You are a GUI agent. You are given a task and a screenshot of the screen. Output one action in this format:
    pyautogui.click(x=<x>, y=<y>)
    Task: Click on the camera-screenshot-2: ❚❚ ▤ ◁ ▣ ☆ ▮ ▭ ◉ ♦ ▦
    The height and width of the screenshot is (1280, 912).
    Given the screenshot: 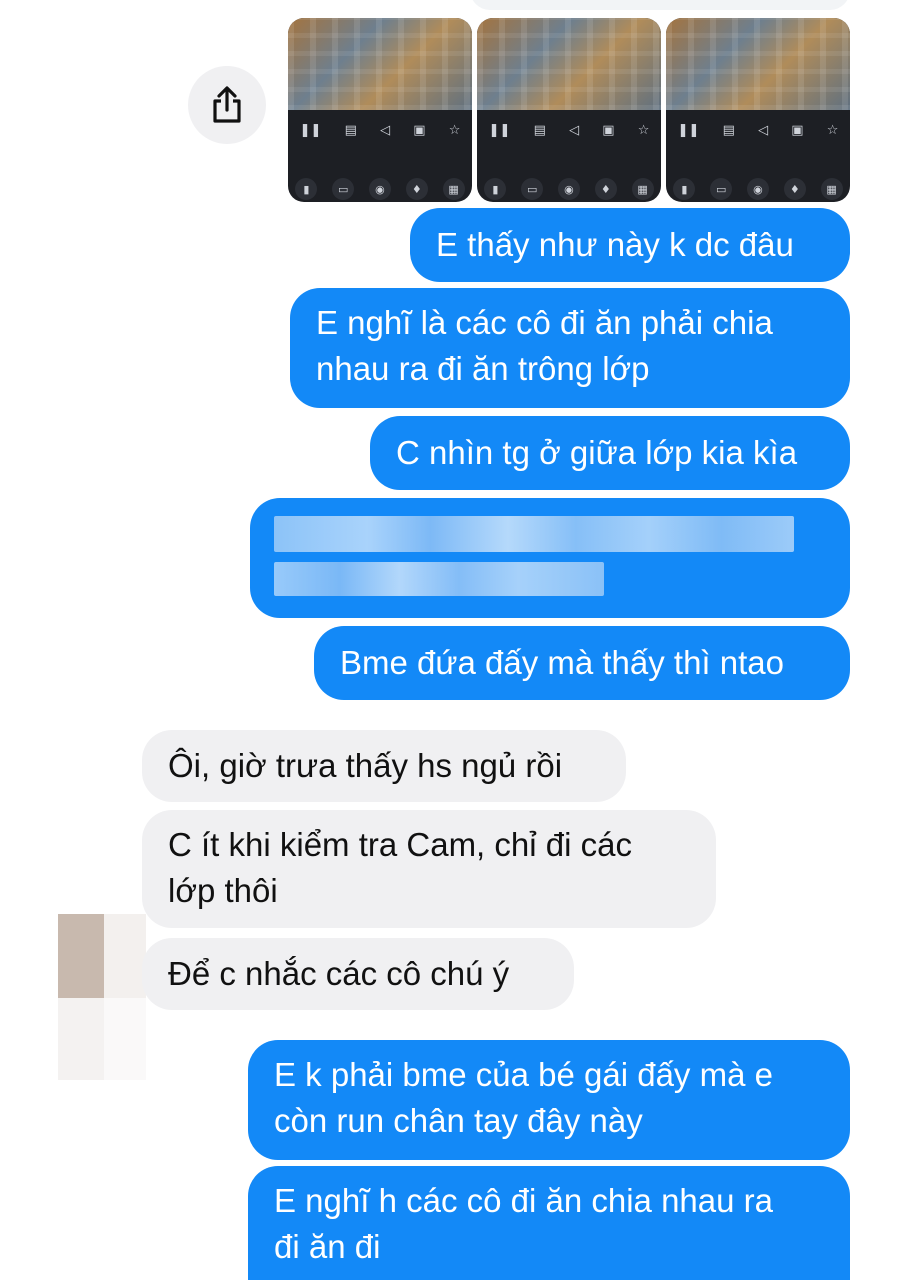 What is the action you would take?
    pyautogui.click(x=569, y=110)
    